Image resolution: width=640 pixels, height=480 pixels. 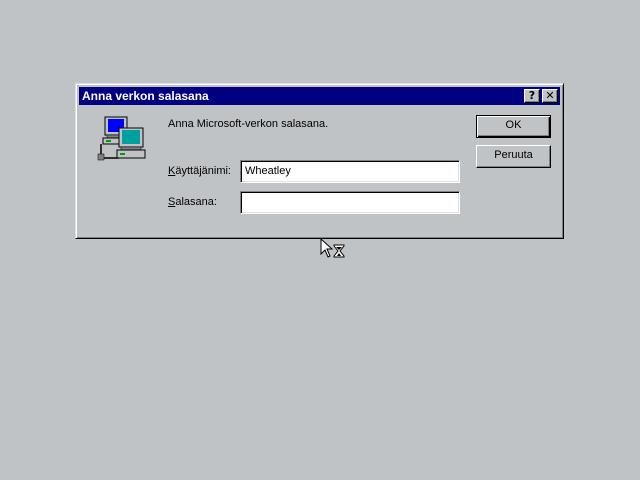 I want to click on close-button: ✕, so click(x=550, y=96).